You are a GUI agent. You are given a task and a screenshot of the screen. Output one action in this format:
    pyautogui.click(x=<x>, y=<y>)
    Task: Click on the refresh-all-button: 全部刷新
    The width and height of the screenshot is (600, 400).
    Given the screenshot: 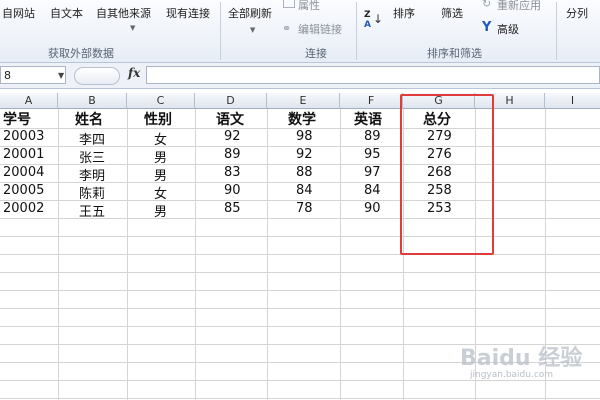 What is the action you would take?
    pyautogui.click(x=250, y=13)
    